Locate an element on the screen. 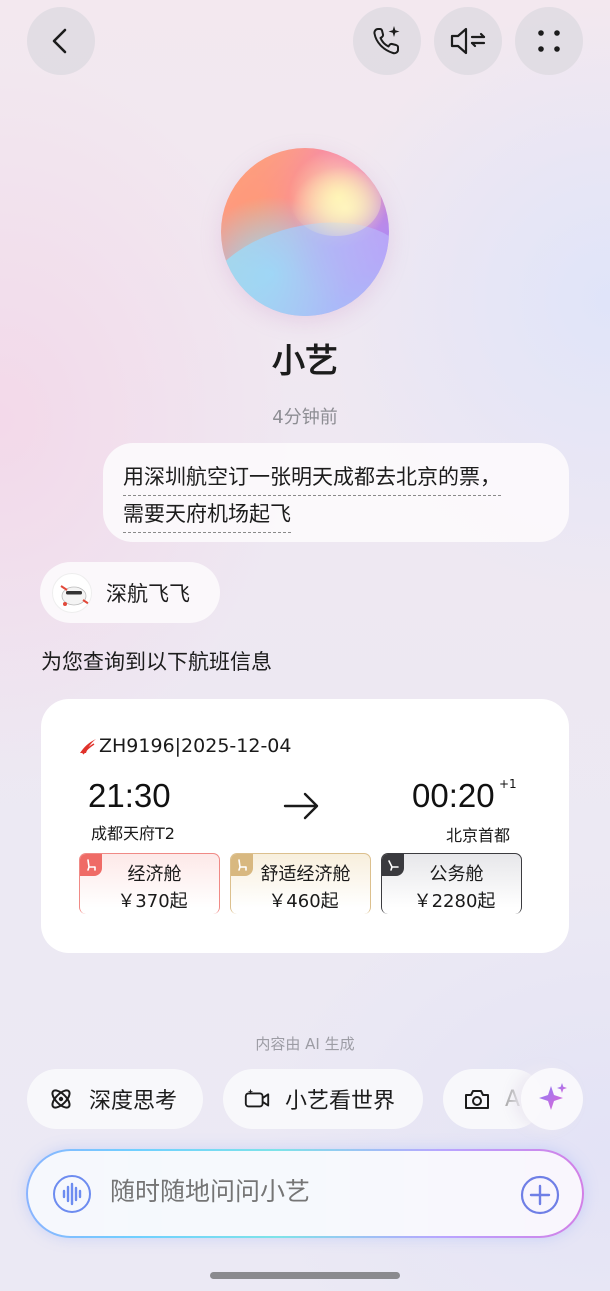 This screenshot has height=1291, width=610. xiaoyi-see-world-chip: 小艺看世界 is located at coordinates (323, 1099).